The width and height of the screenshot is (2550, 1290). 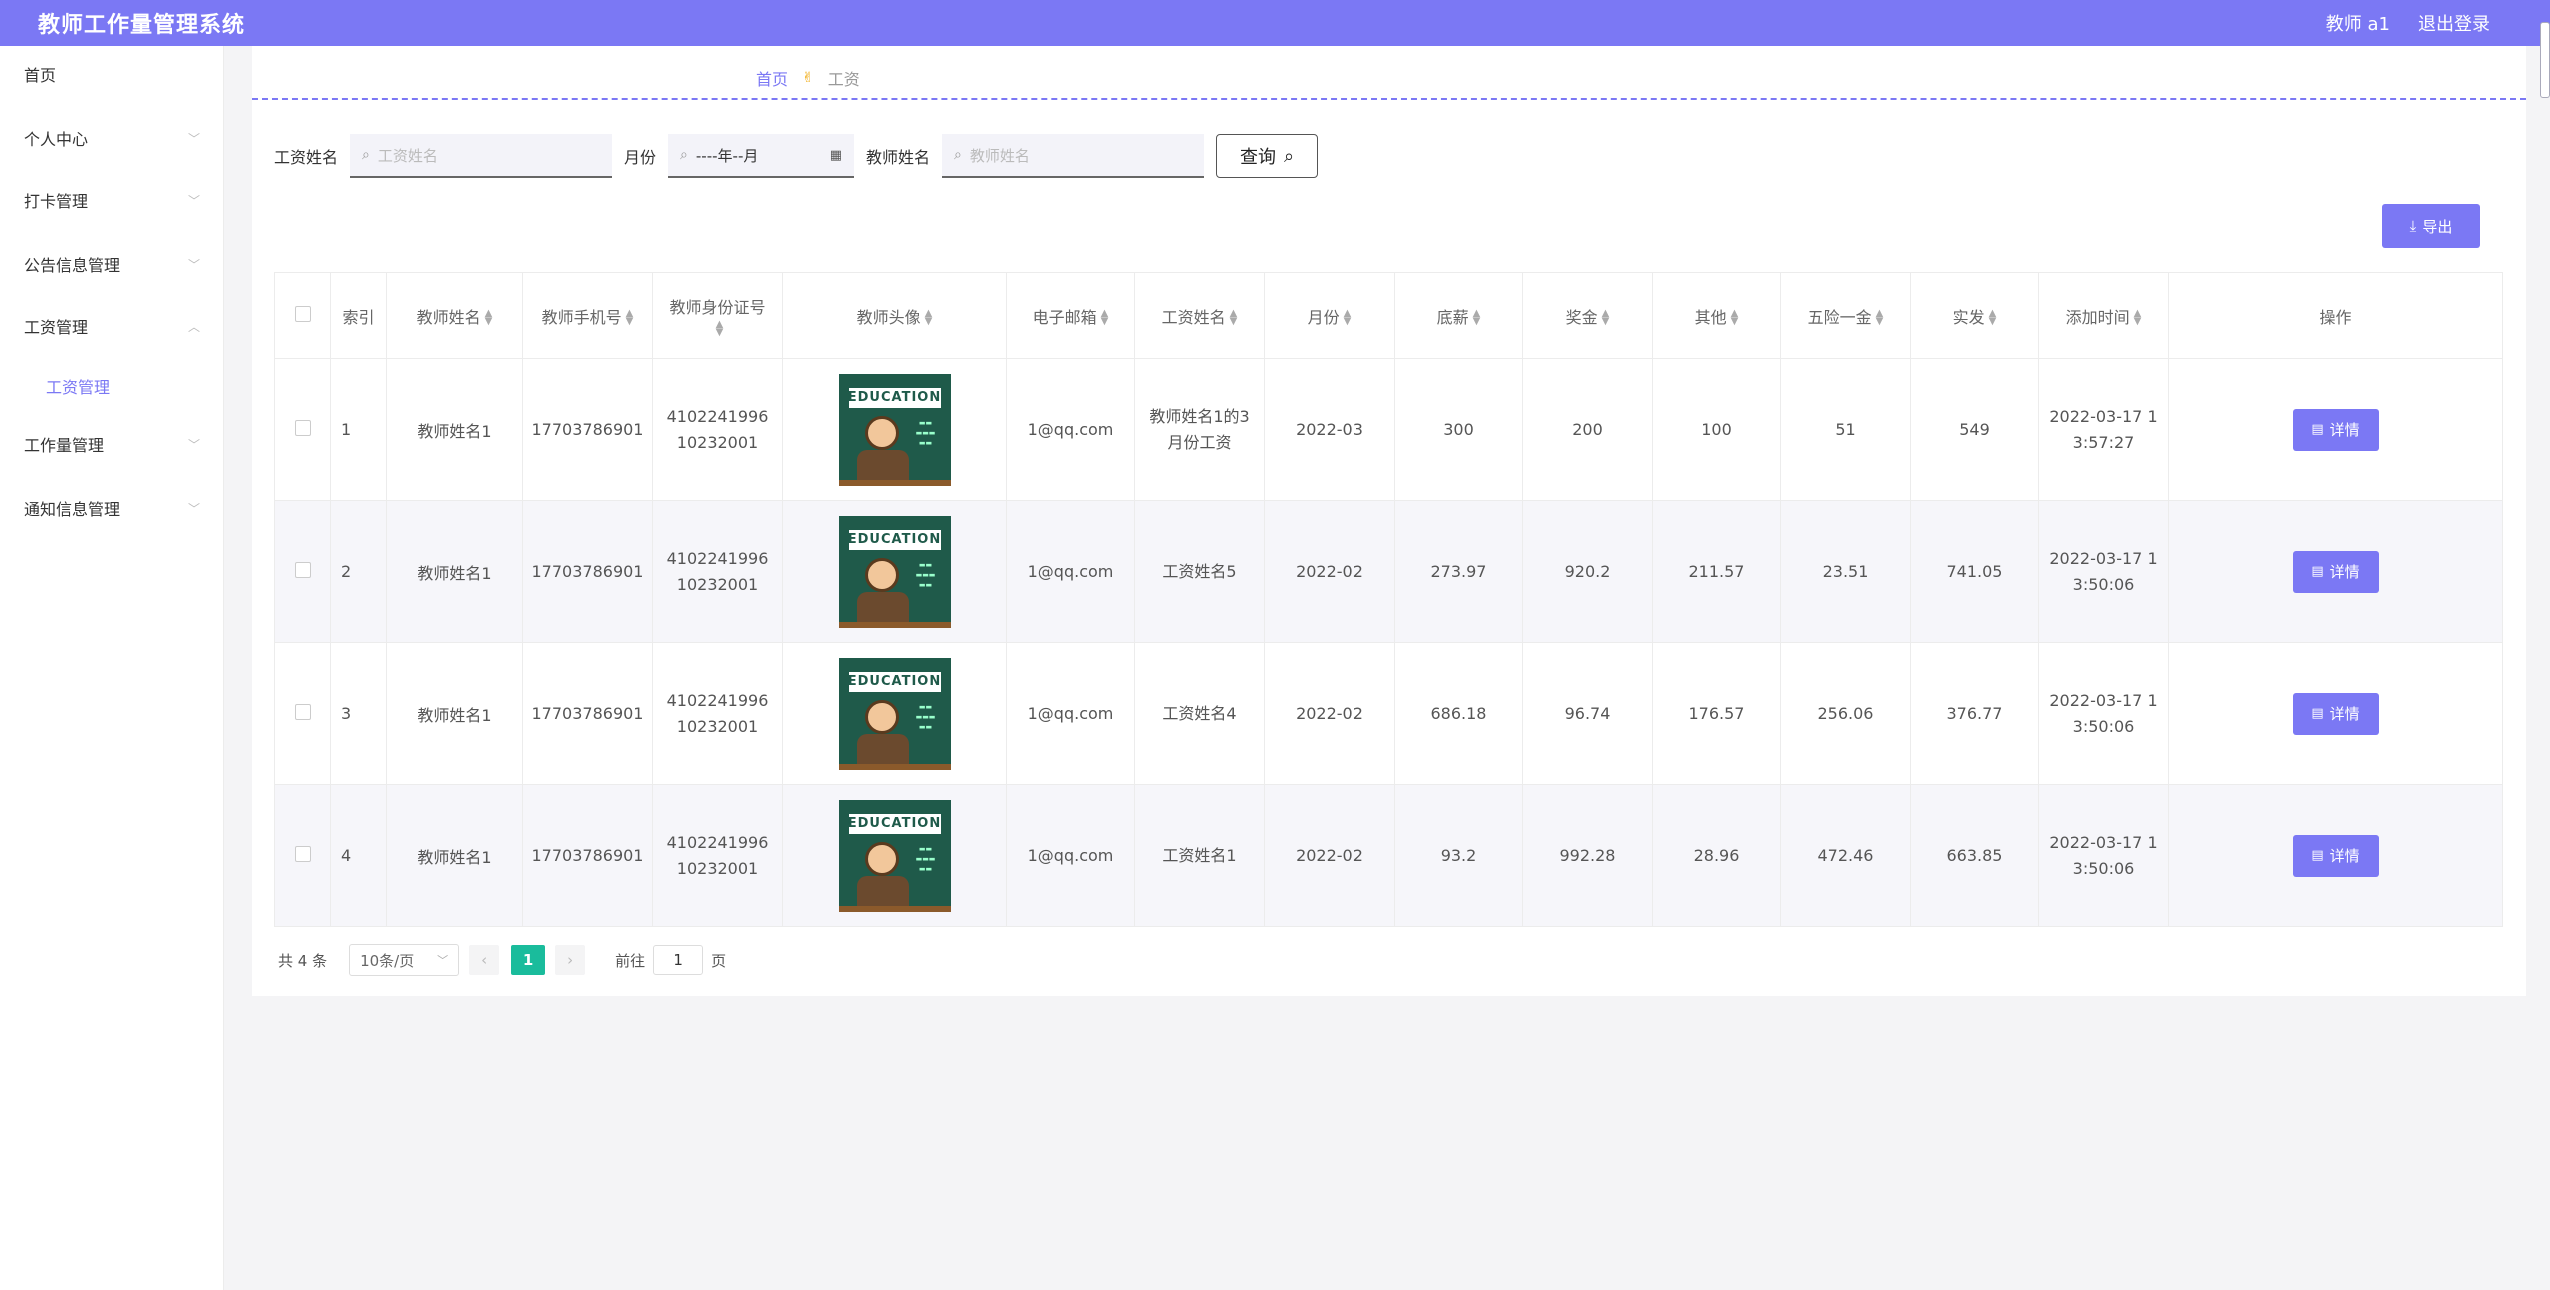 What do you see at coordinates (1458, 315) in the screenshot?
I see `column-header: 底薪 ▲ ▼` at bounding box center [1458, 315].